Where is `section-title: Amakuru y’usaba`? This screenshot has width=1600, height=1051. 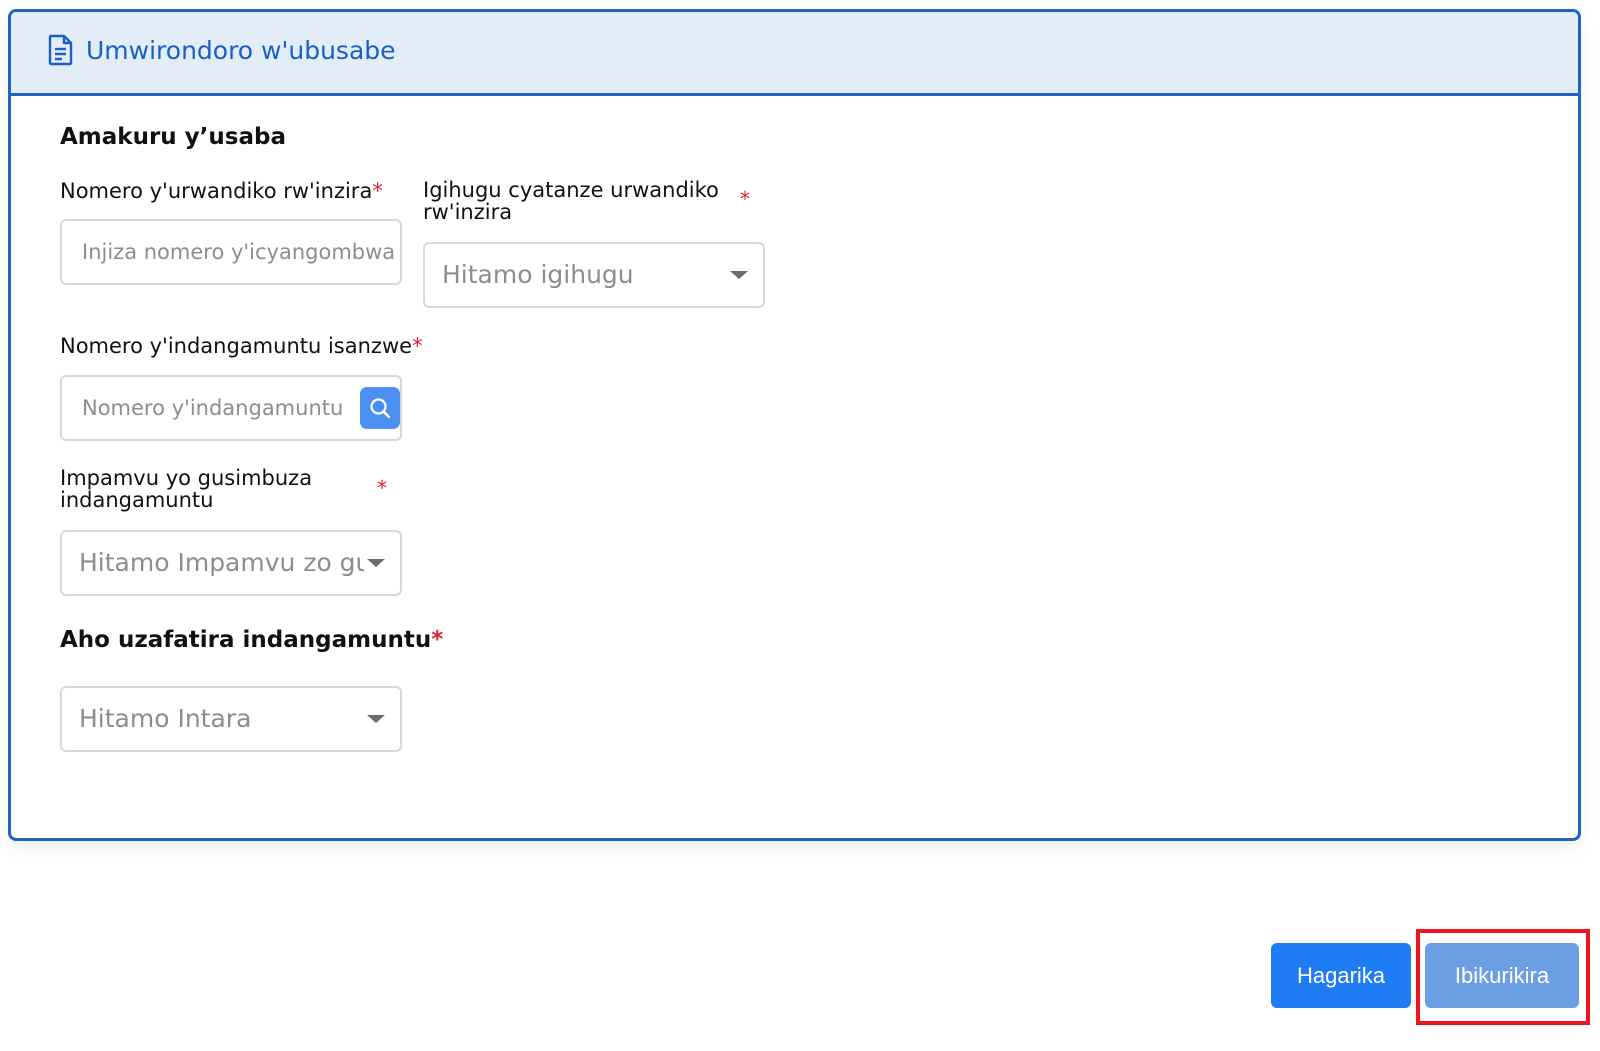
section-title: Amakuru y’usaba is located at coordinates (173, 137).